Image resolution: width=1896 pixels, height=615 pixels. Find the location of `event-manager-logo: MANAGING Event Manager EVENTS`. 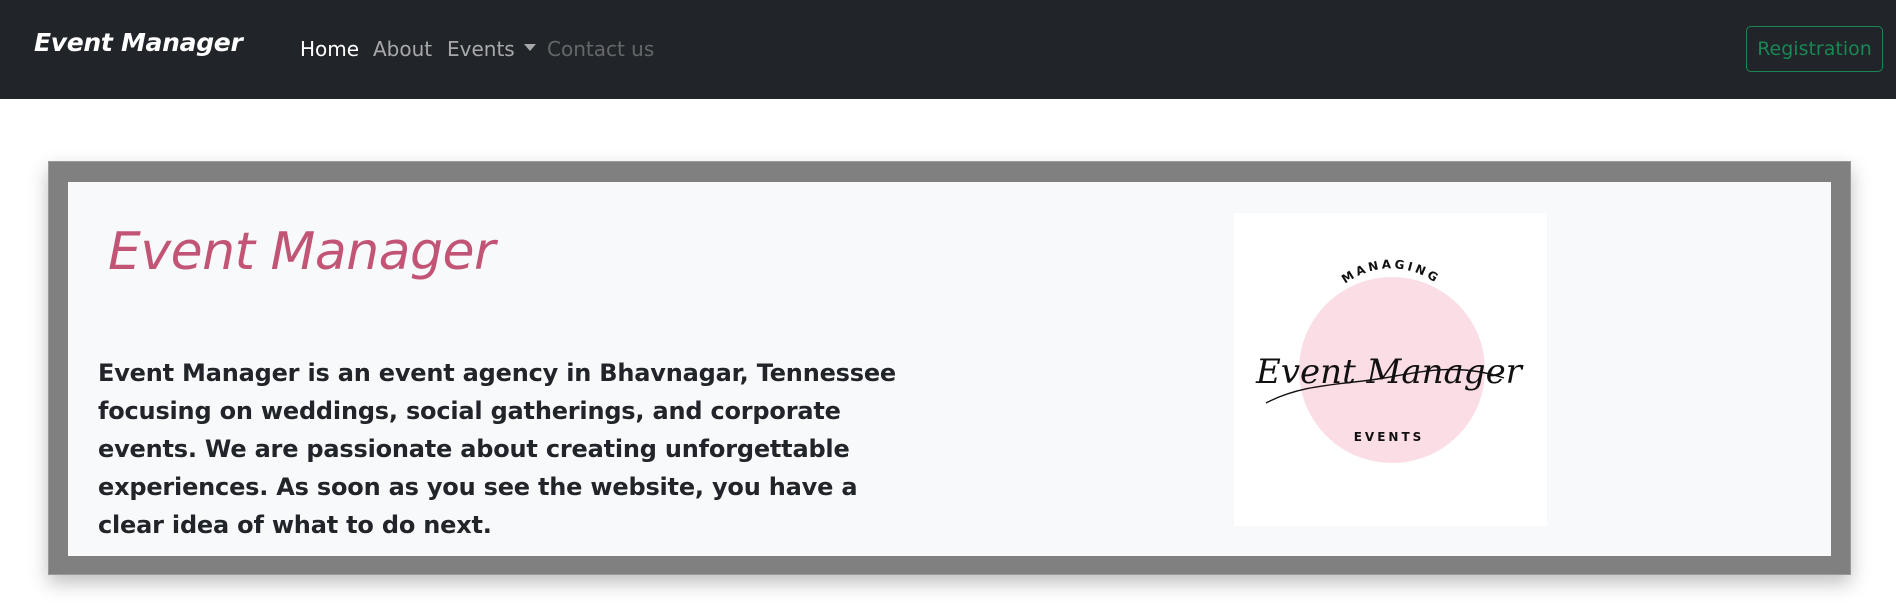

event-manager-logo: MANAGING Event Manager EVENTS is located at coordinates (1390, 369).